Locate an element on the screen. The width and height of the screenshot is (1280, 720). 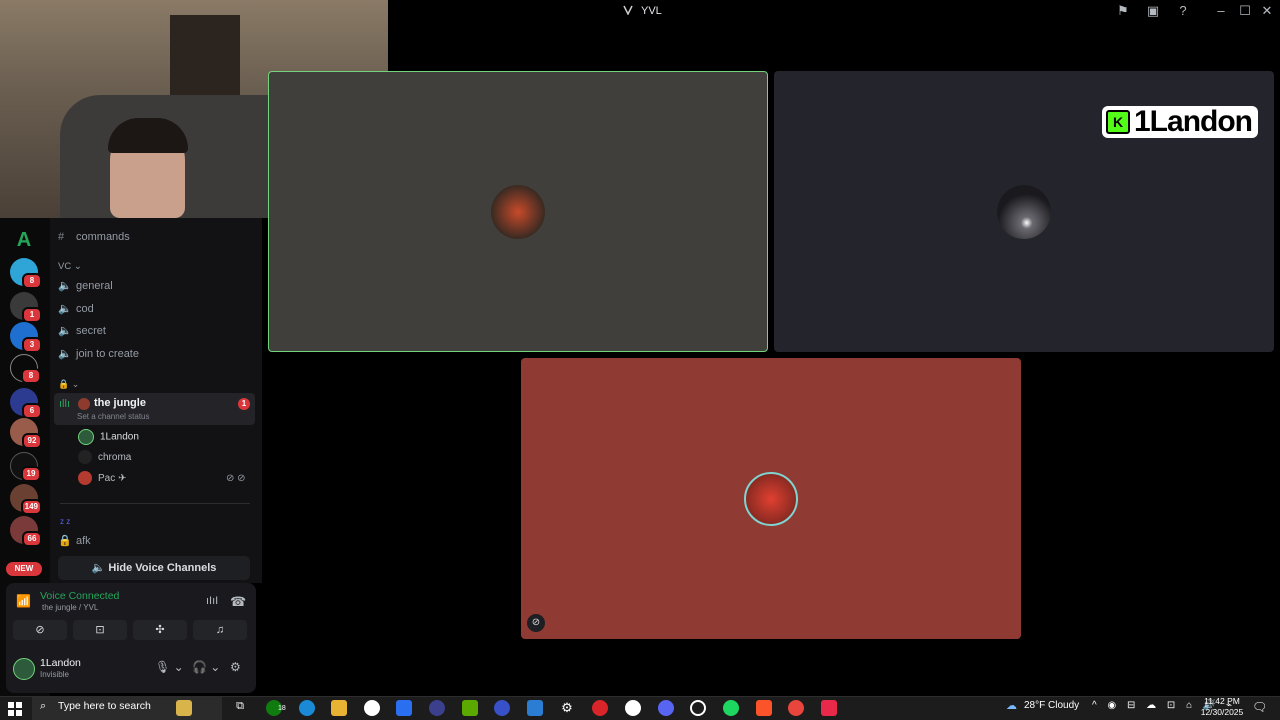
help-icon: ? is located at coordinates (1183, 11).